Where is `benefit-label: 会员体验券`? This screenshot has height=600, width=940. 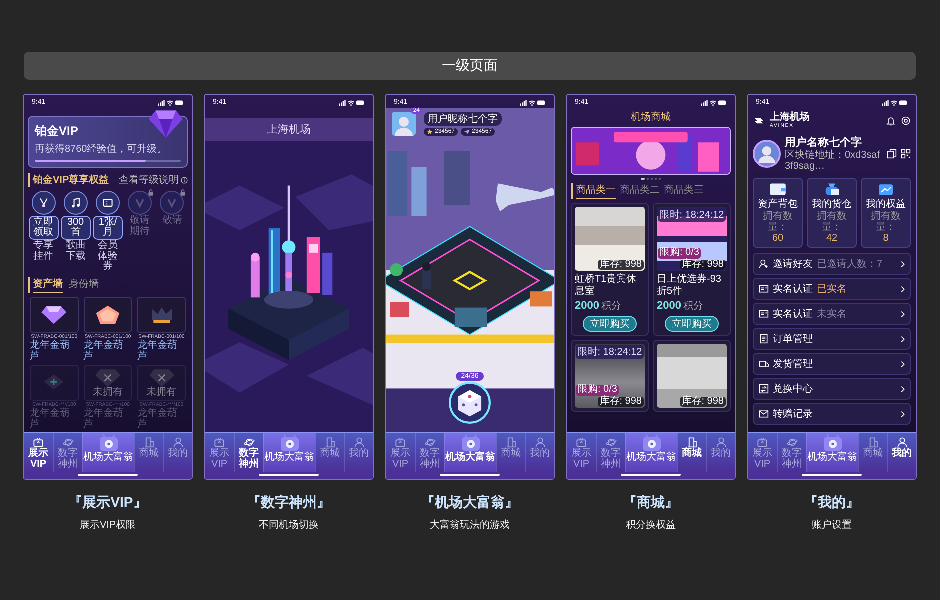 benefit-label: 会员体验券 is located at coordinates (107, 256).